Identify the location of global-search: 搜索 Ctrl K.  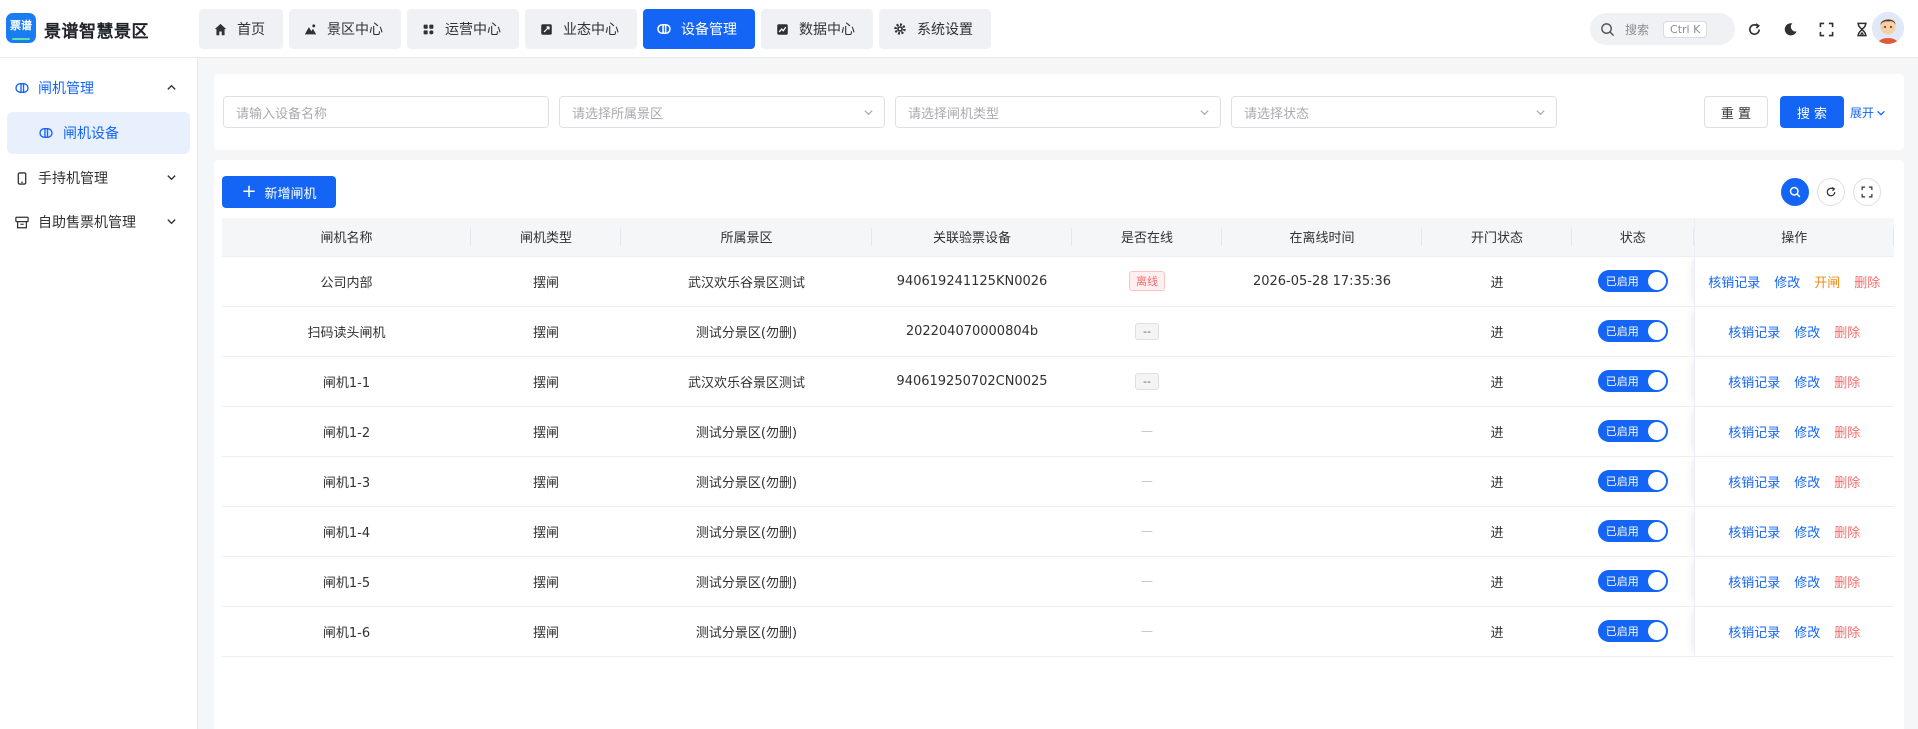
(1662, 29).